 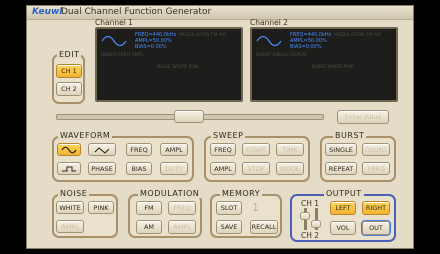 I want to click on triangle-wave-button, so click(x=102, y=149).